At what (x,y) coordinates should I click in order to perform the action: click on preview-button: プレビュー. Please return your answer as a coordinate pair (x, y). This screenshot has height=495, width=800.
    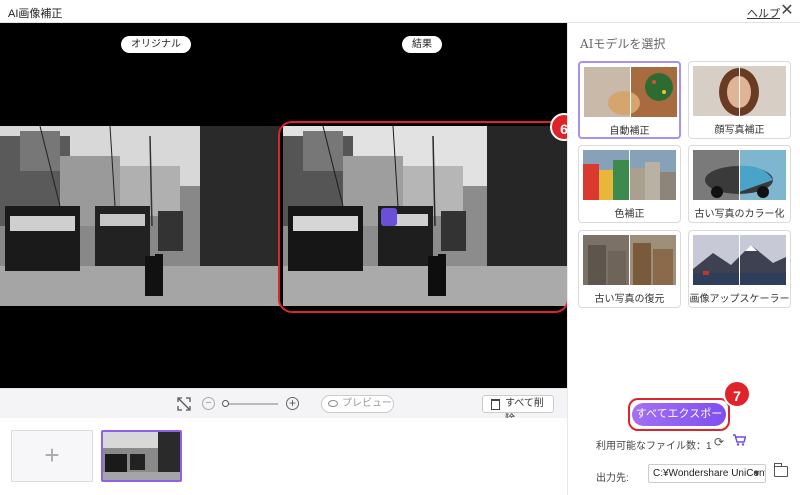
    Looking at the image, I should click on (357, 404).